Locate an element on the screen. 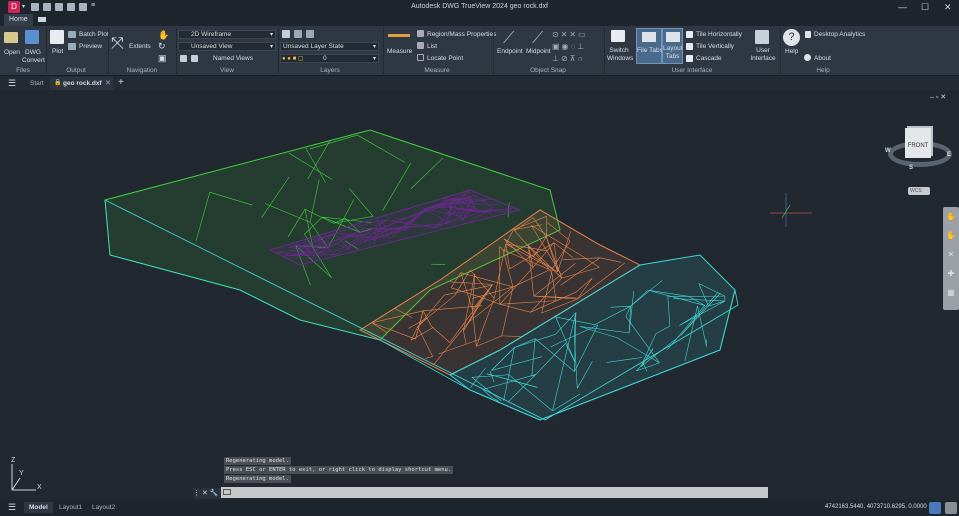  panel-label-help: Help is located at coordinates (823, 70).